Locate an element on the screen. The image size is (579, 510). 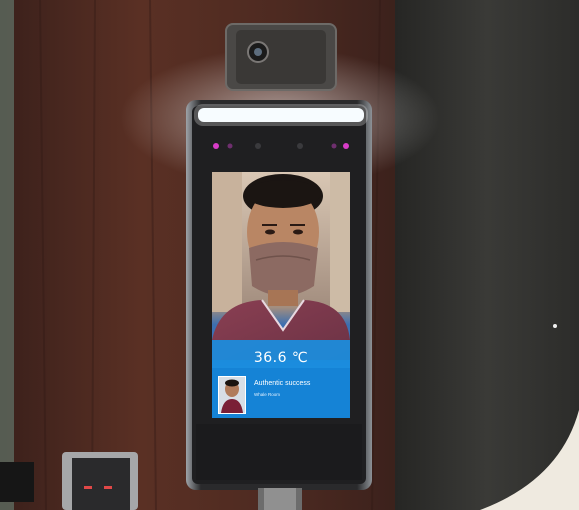
authentication-status: Authentic success is located at coordinates (282, 383).